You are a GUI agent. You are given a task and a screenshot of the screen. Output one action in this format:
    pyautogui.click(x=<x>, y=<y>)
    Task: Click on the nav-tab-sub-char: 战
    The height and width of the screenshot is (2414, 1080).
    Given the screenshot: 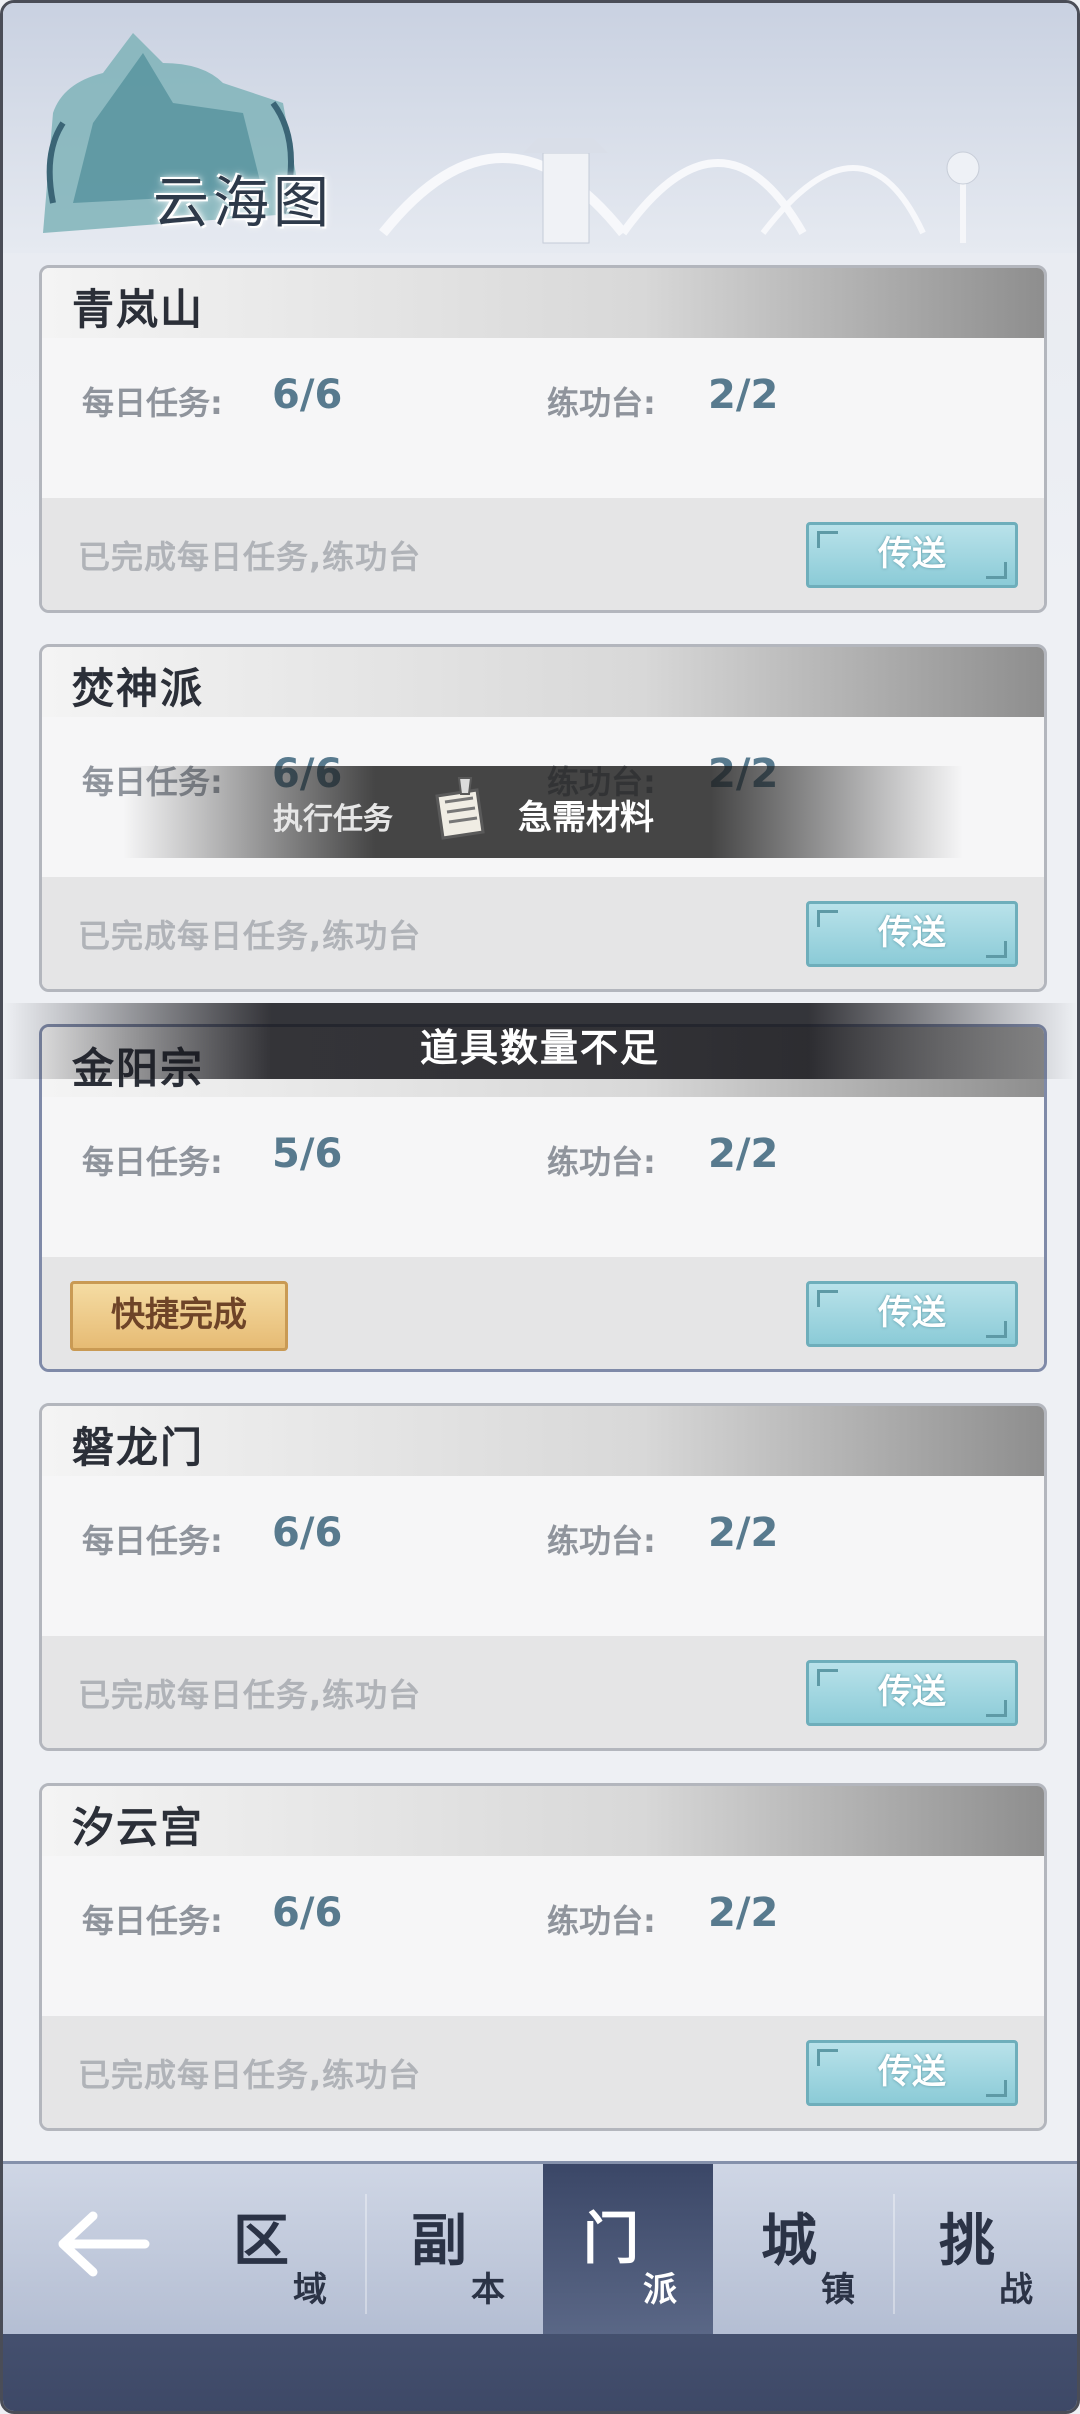 What is the action you would take?
    pyautogui.click(x=1016, y=2290)
    